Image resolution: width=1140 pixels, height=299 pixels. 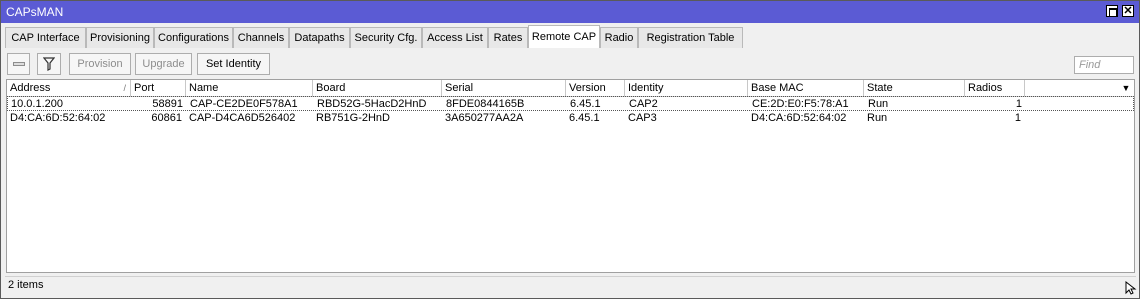 I want to click on cell-base-mac: CE:2D:E0:F5:78:A1, so click(x=800, y=104).